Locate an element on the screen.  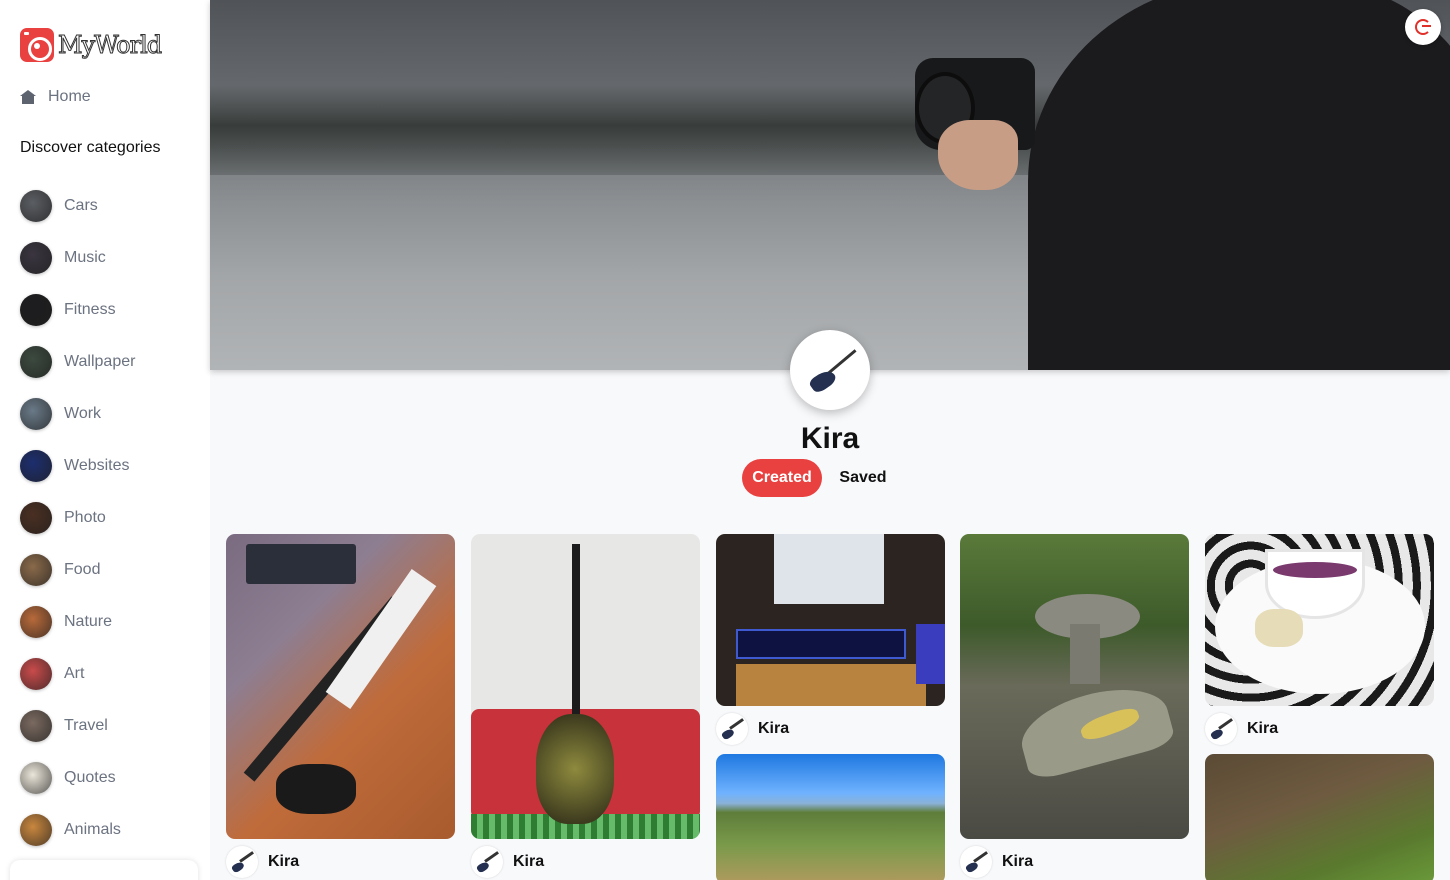
category-item: Websites is located at coordinates (77, 466).